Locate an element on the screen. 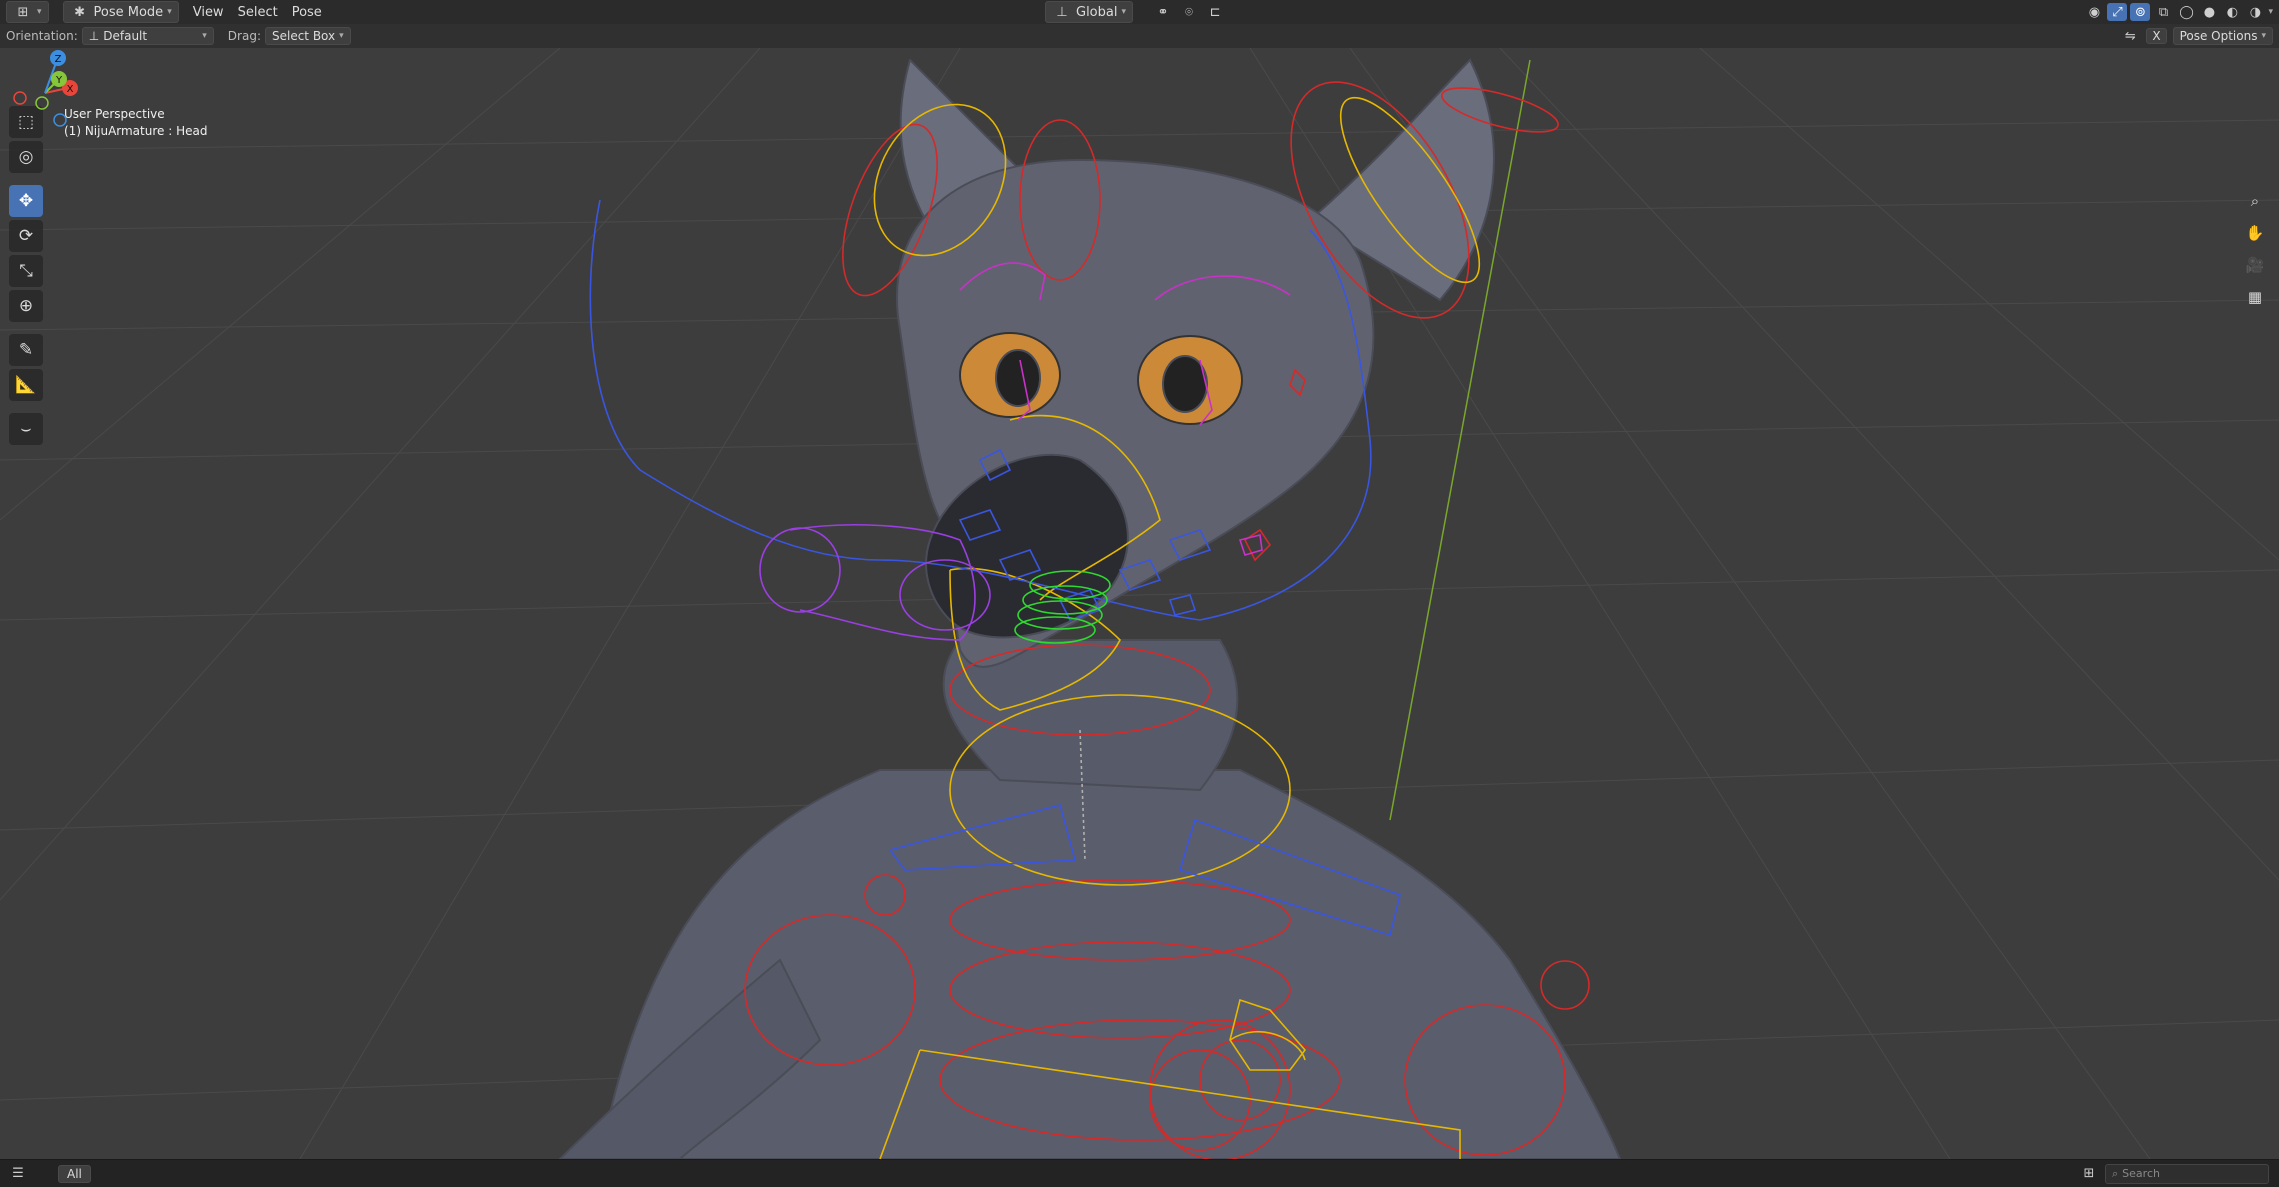 The height and width of the screenshot is (1187, 2279). mode-dropdown: ✱ Pose Mode ▾ is located at coordinates (120, 12).